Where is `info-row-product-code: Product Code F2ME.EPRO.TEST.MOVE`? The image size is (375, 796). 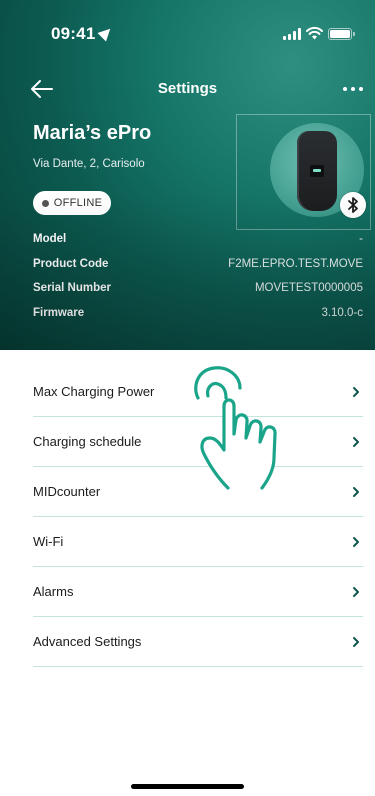 info-row-product-code: Product Code F2ME.EPRO.TEST.MOVE is located at coordinates (198, 266).